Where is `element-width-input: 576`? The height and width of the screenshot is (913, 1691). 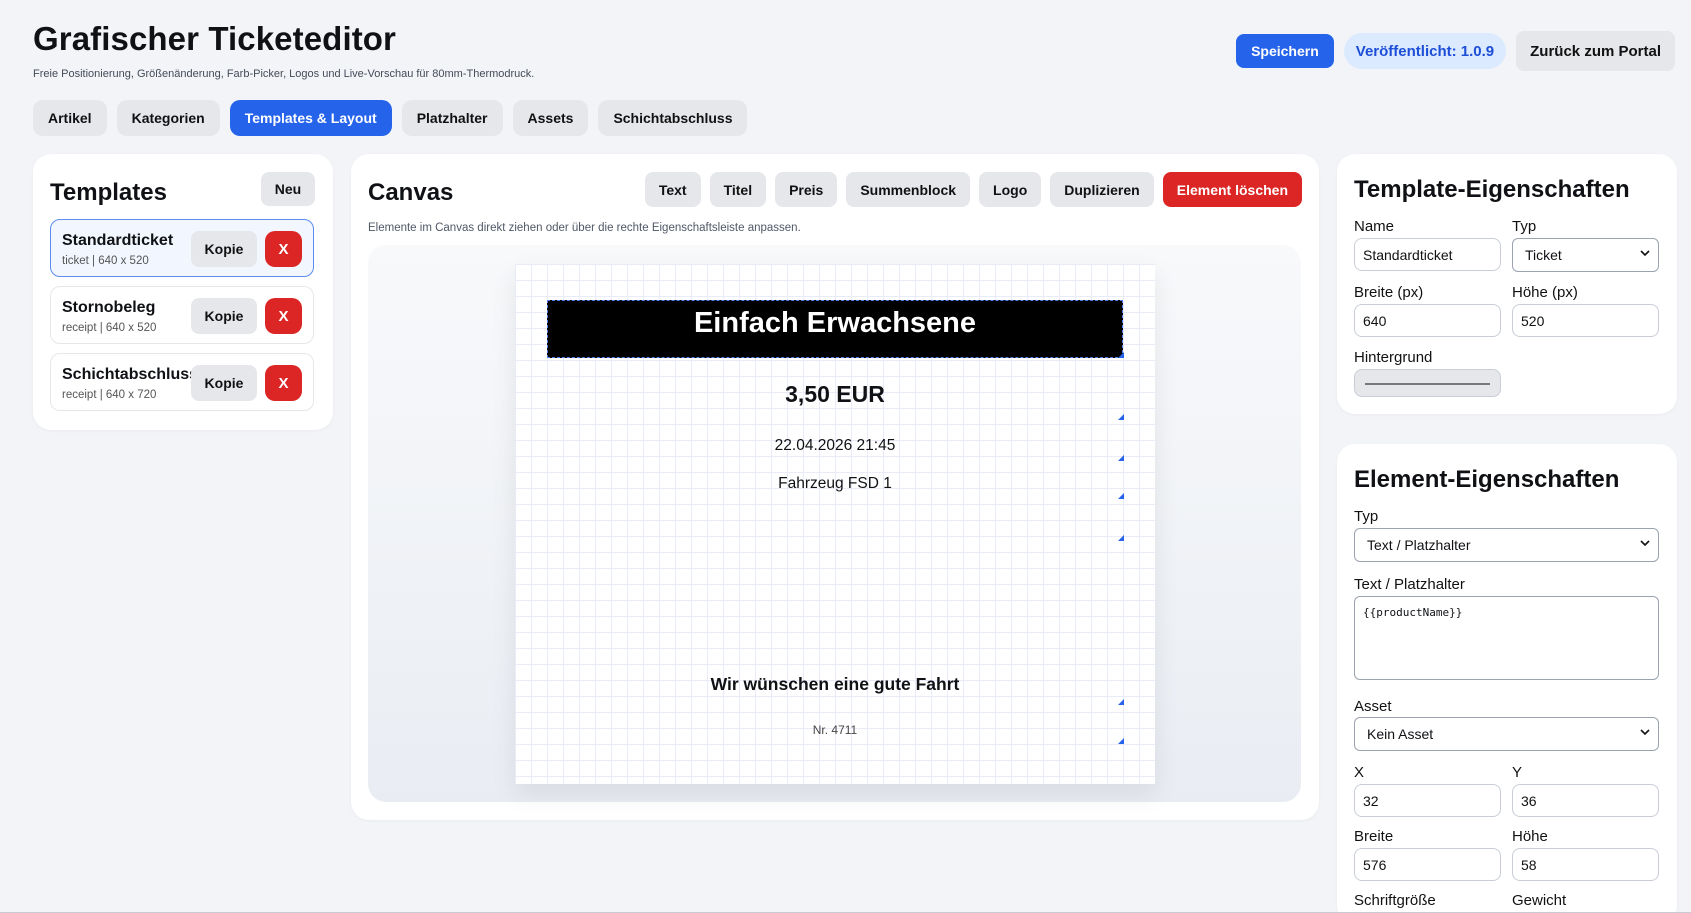 element-width-input: 576 is located at coordinates (1427, 864).